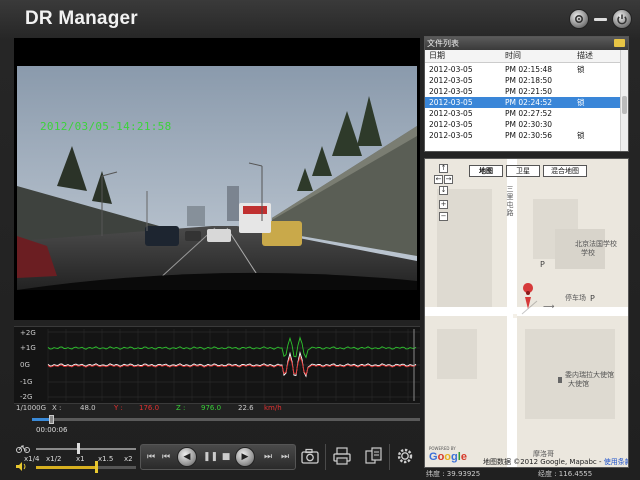 The image size is (640, 480). What do you see at coordinates (523, 124) in the screenshot?
I see `file-list-row: 2012-03-05 PM 02:30:30` at bounding box center [523, 124].